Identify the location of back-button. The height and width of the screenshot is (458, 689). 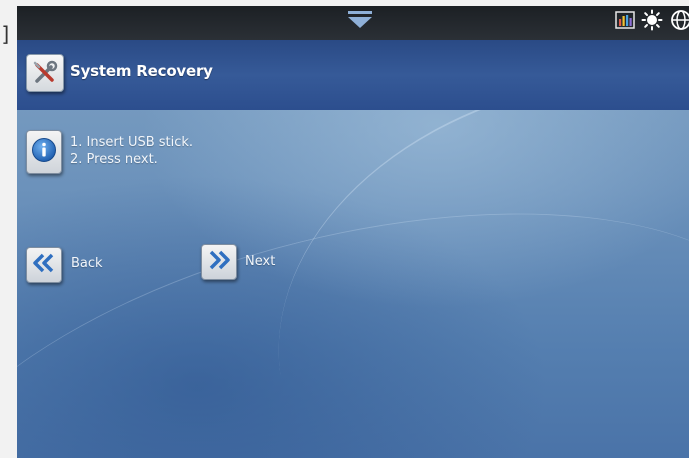
(44, 265).